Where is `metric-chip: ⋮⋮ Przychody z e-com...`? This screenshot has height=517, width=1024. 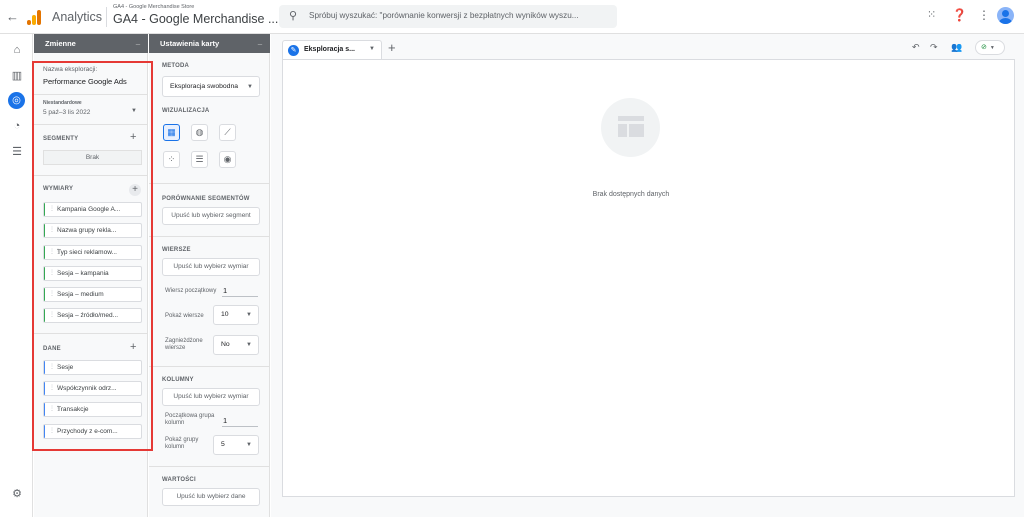
metric-chip: ⋮⋮ Przychody z e-com... is located at coordinates (92, 431).